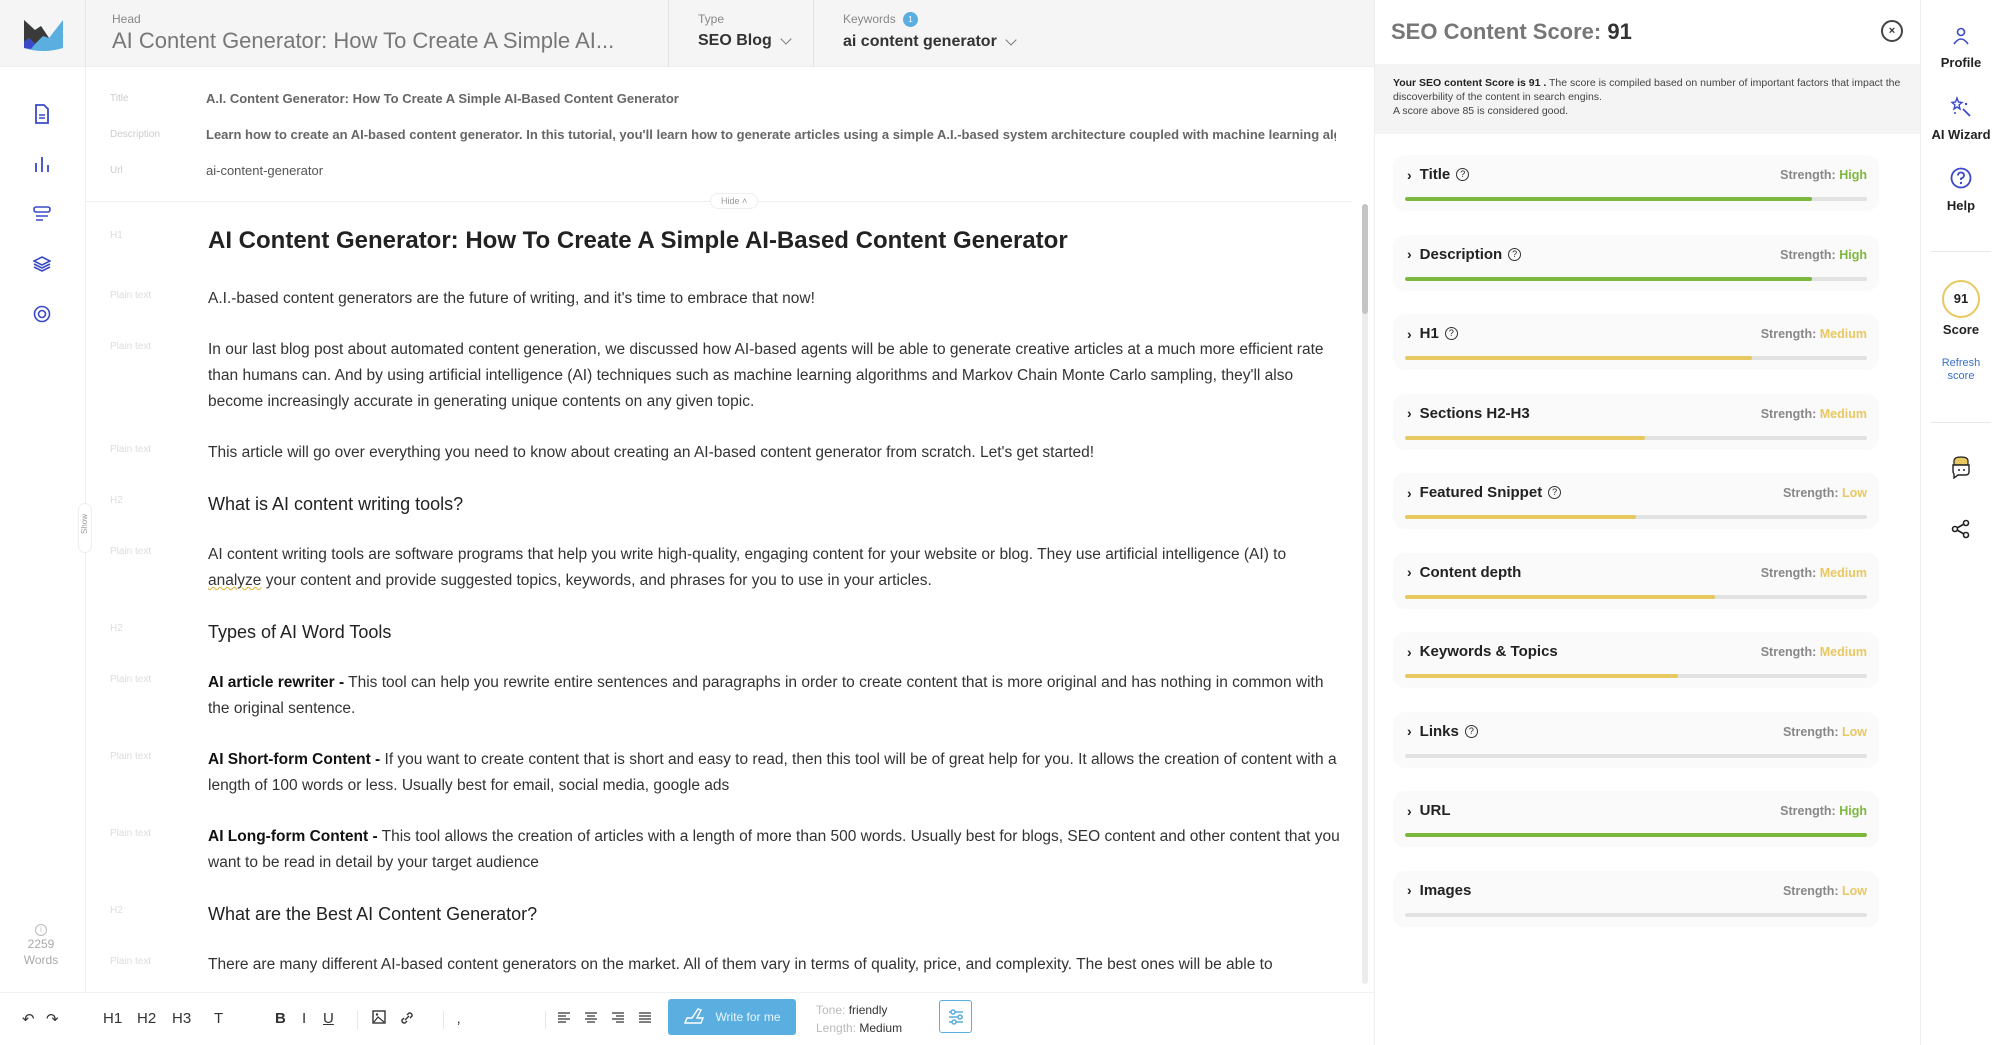  Describe the element at coordinates (218, 1018) in the screenshot. I see `text-button: T` at that location.